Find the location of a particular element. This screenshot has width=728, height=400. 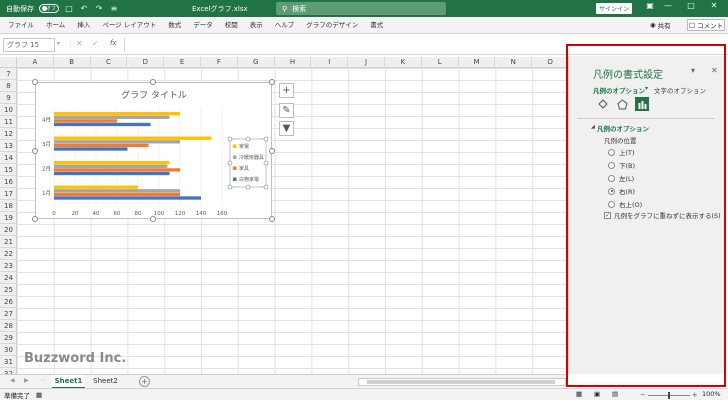

zoom-knob is located at coordinates (668, 395).